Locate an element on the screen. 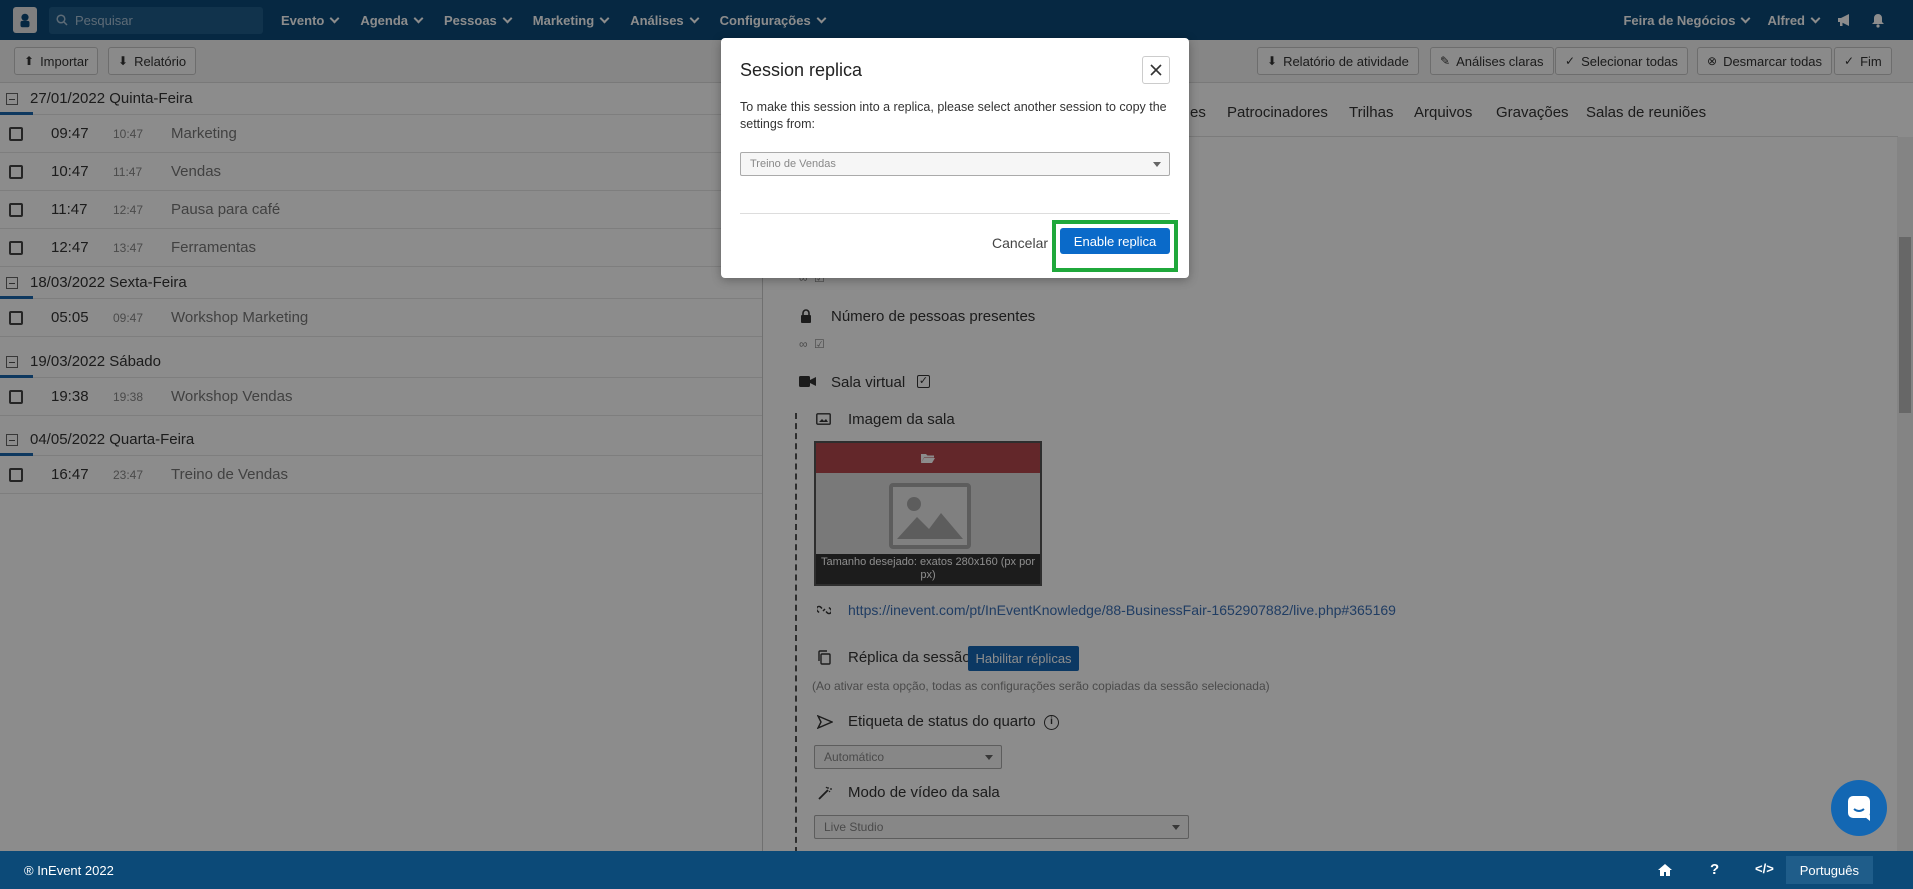 The width and height of the screenshot is (1913, 889). chat-launcher is located at coordinates (1859, 808).